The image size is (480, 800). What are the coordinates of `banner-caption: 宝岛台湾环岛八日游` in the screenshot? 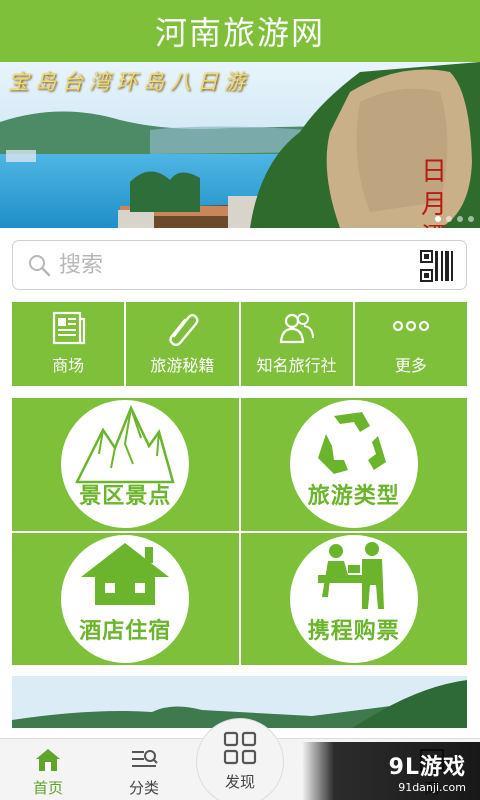 It's located at (129, 82).